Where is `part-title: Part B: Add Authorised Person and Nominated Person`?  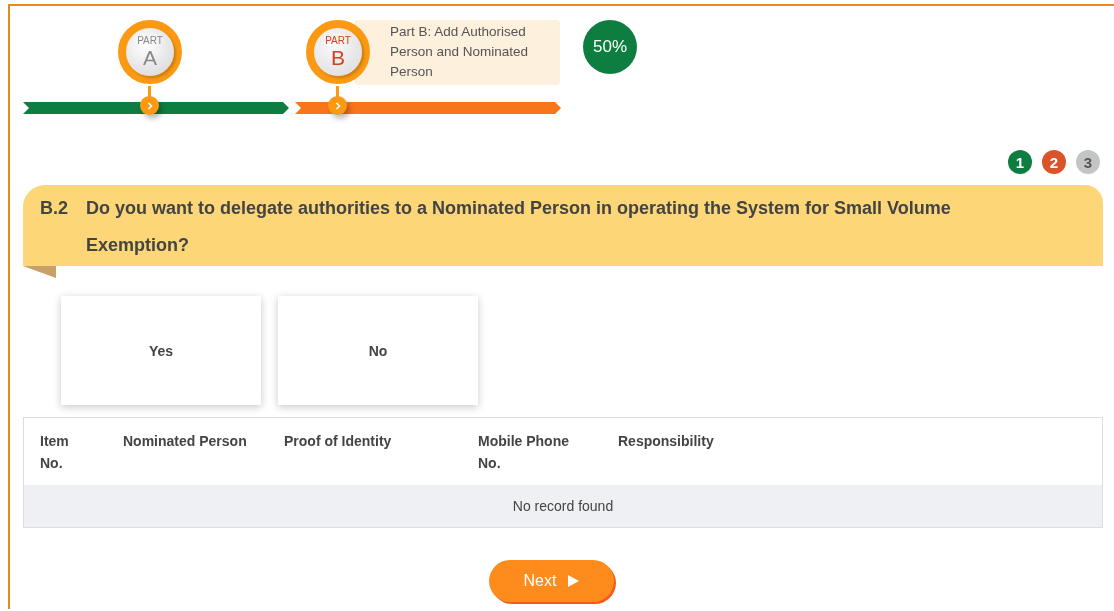 part-title: Part B: Add Authorised Person and Nominated Person is located at coordinates (457, 52).